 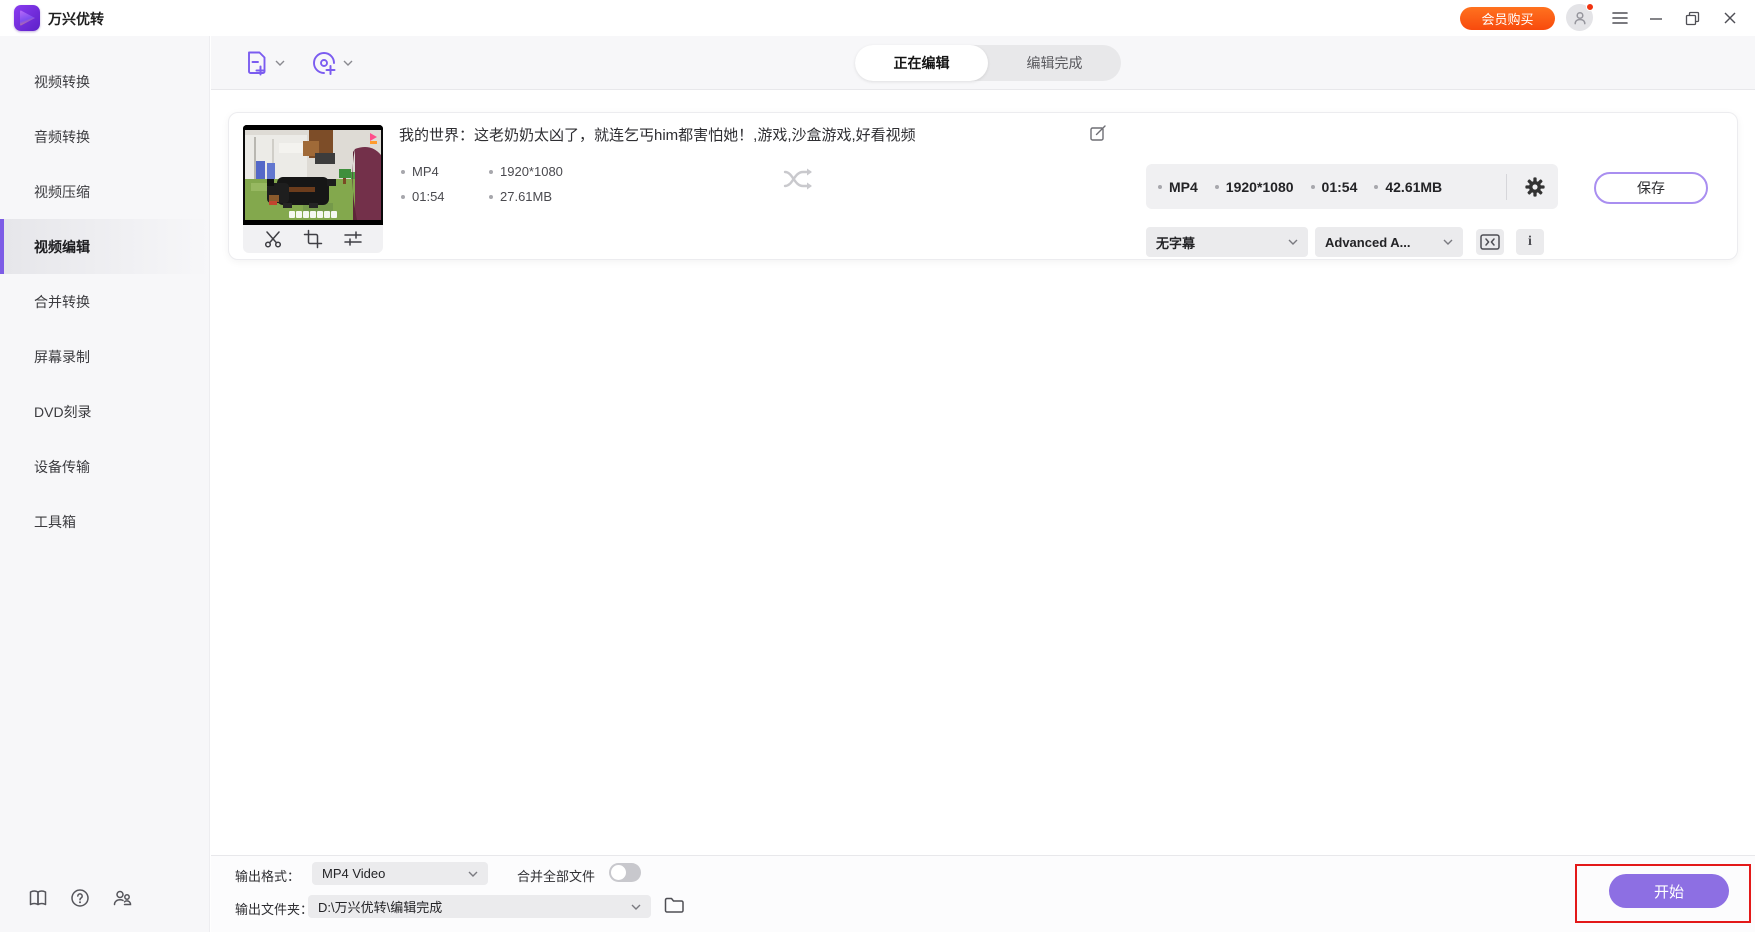 What do you see at coordinates (1339, 186) in the screenshot?
I see `output-duration: 01:54` at bounding box center [1339, 186].